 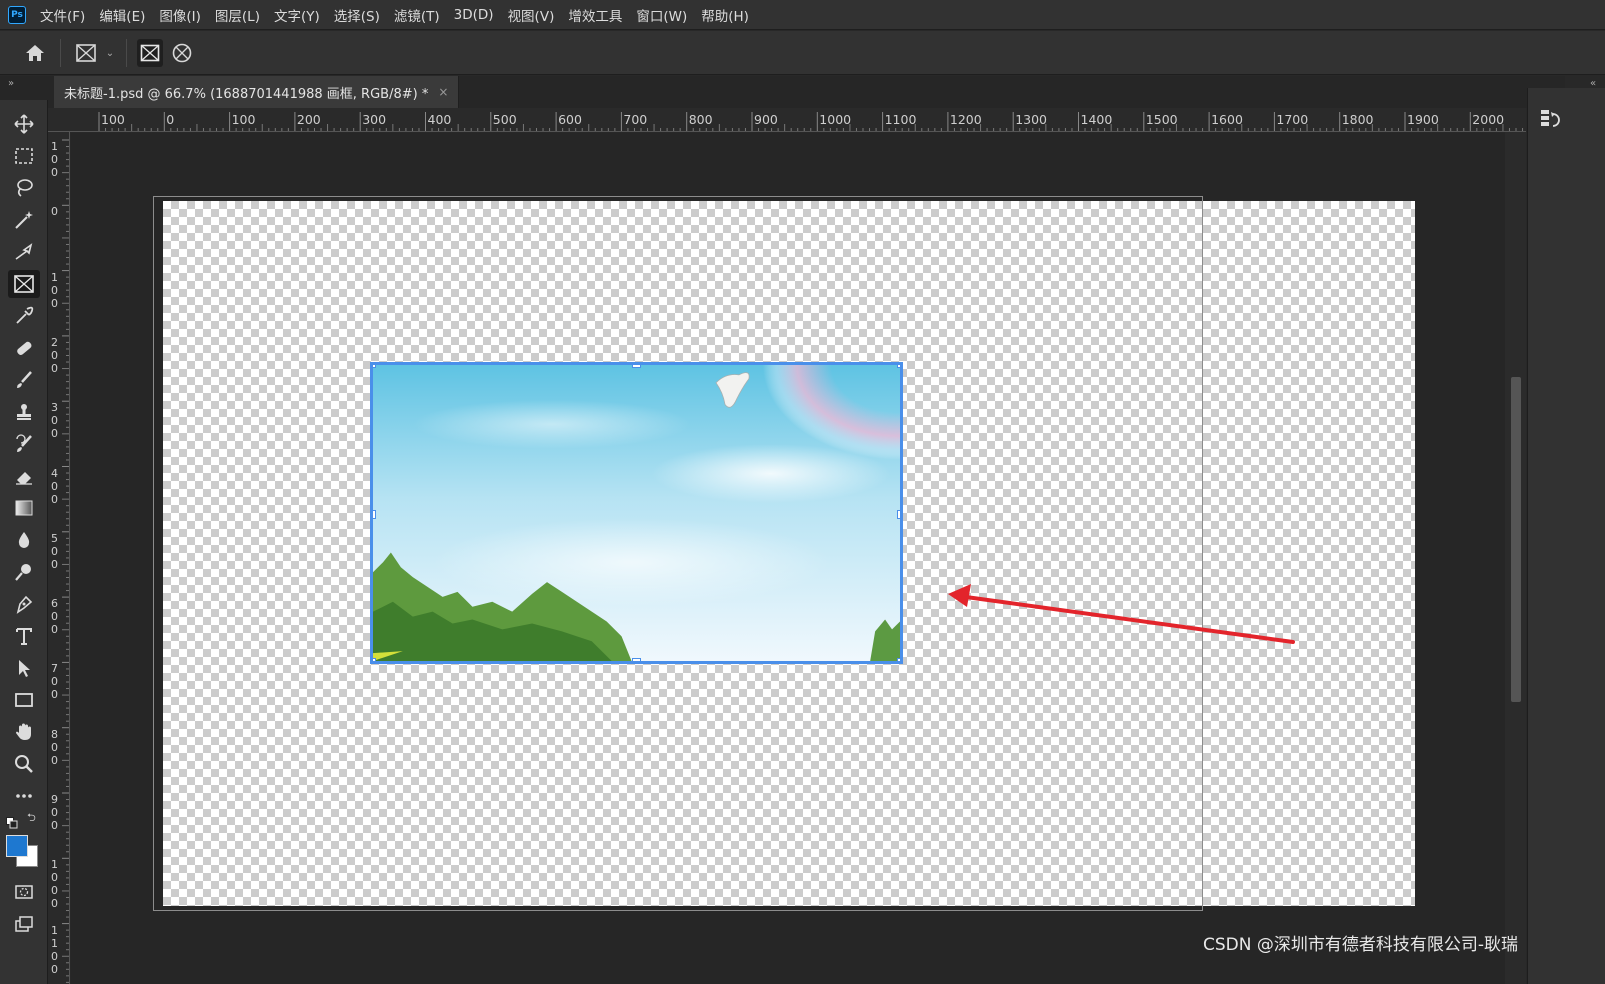 I want to click on ruler-label: 1400, so click(x=1096, y=119).